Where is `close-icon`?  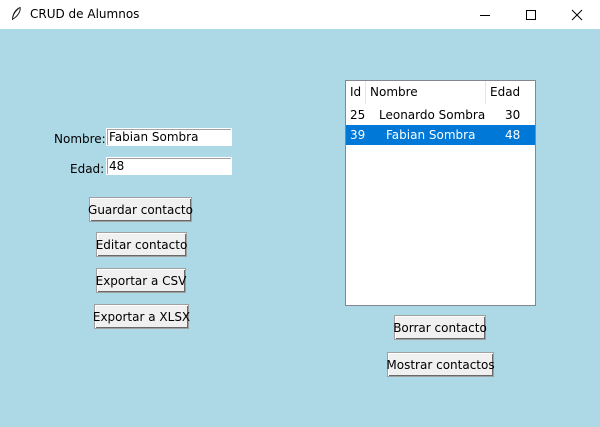
close-icon is located at coordinates (577, 14).